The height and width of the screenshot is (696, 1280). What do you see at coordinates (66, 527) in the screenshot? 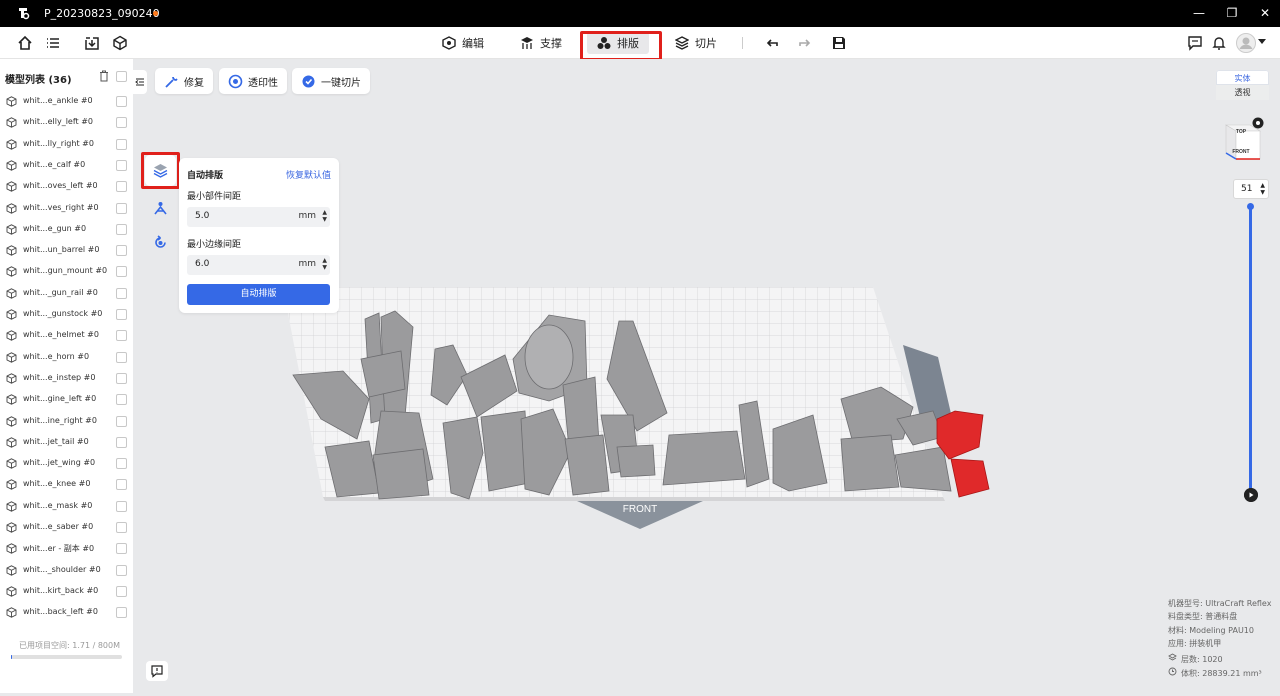
I see `list-item: whit...e_saber #0` at bounding box center [66, 527].